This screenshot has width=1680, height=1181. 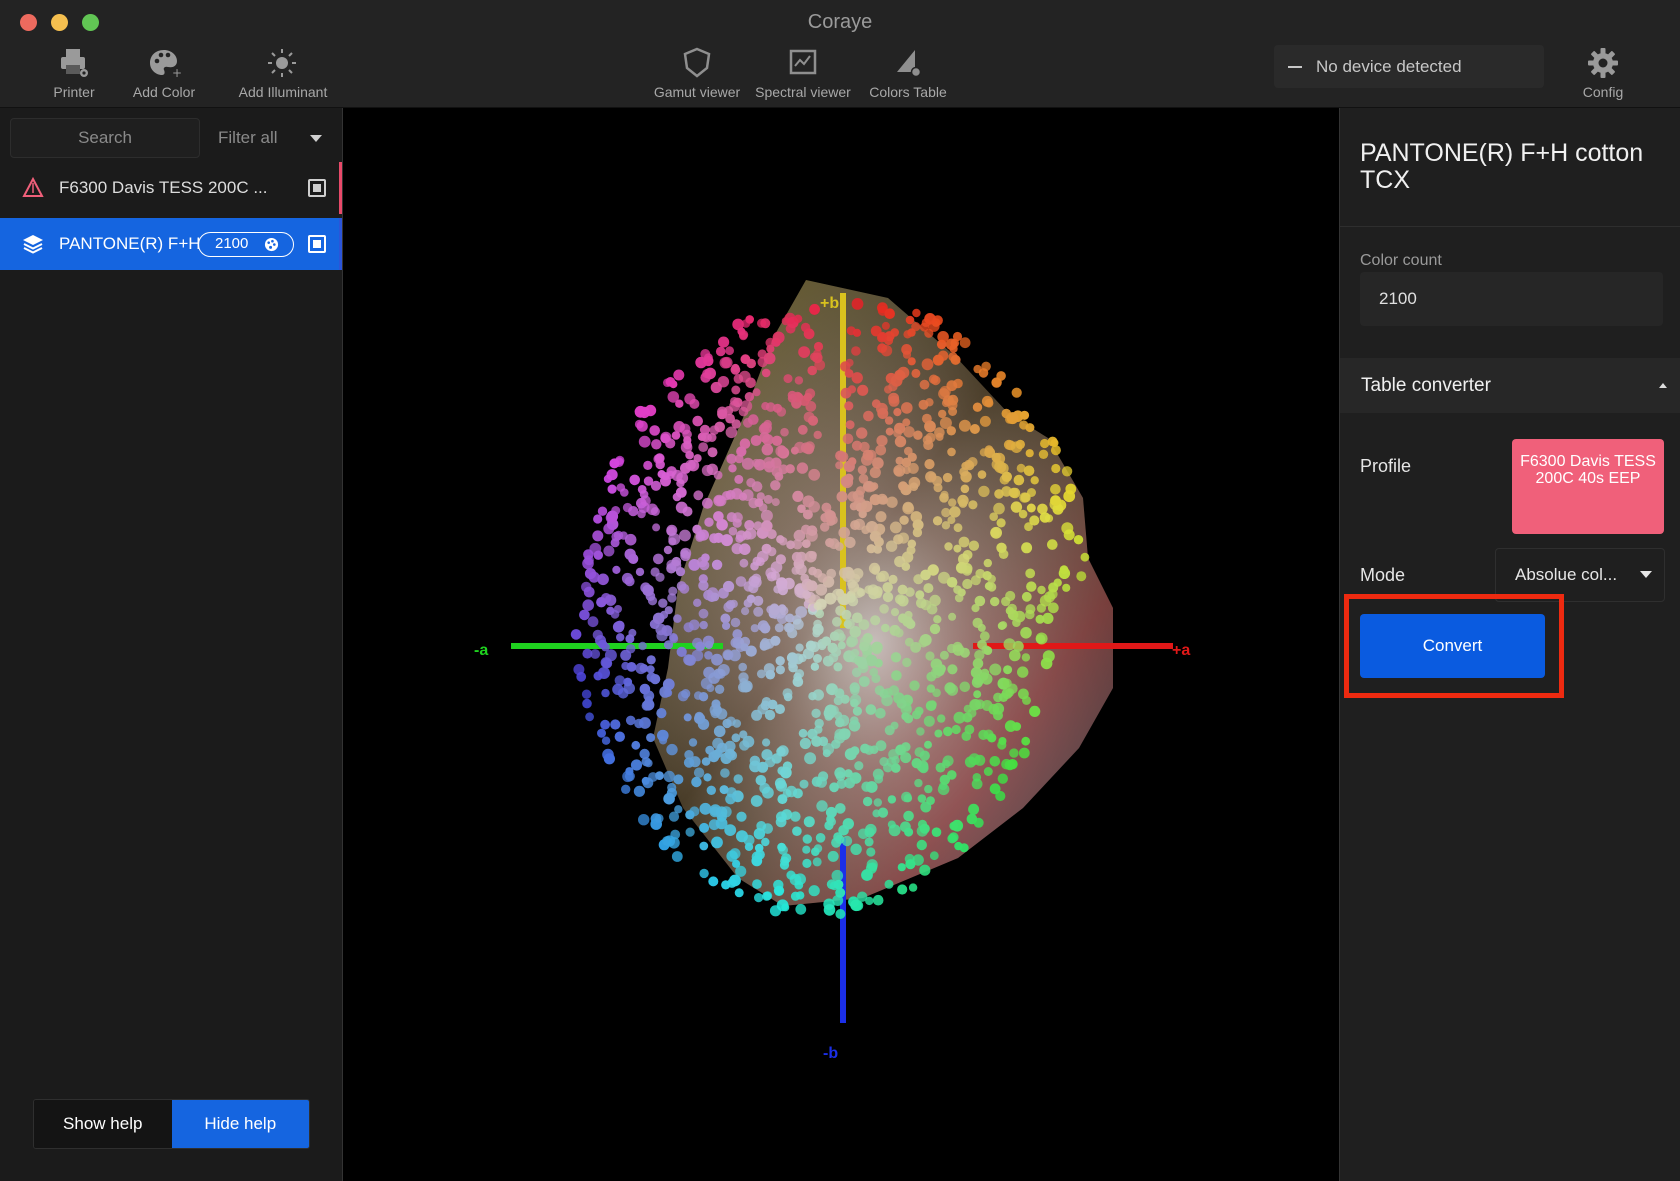 What do you see at coordinates (105, 138) in the screenshot?
I see `search-input: Search` at bounding box center [105, 138].